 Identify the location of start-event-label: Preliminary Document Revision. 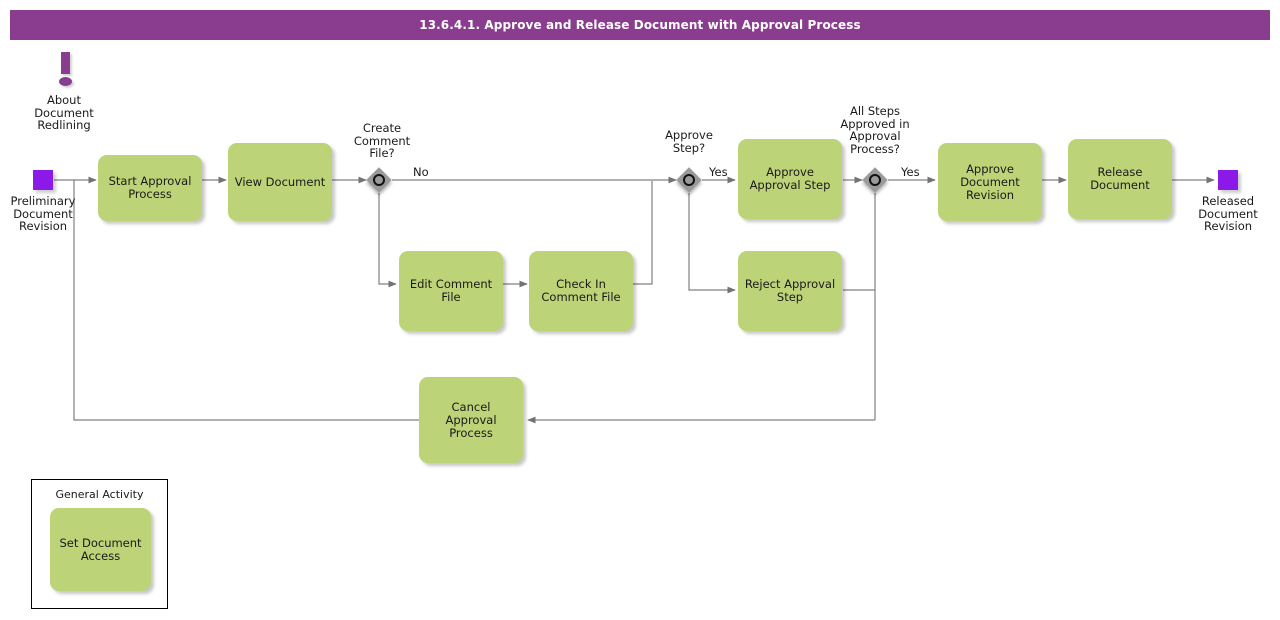
(43, 213).